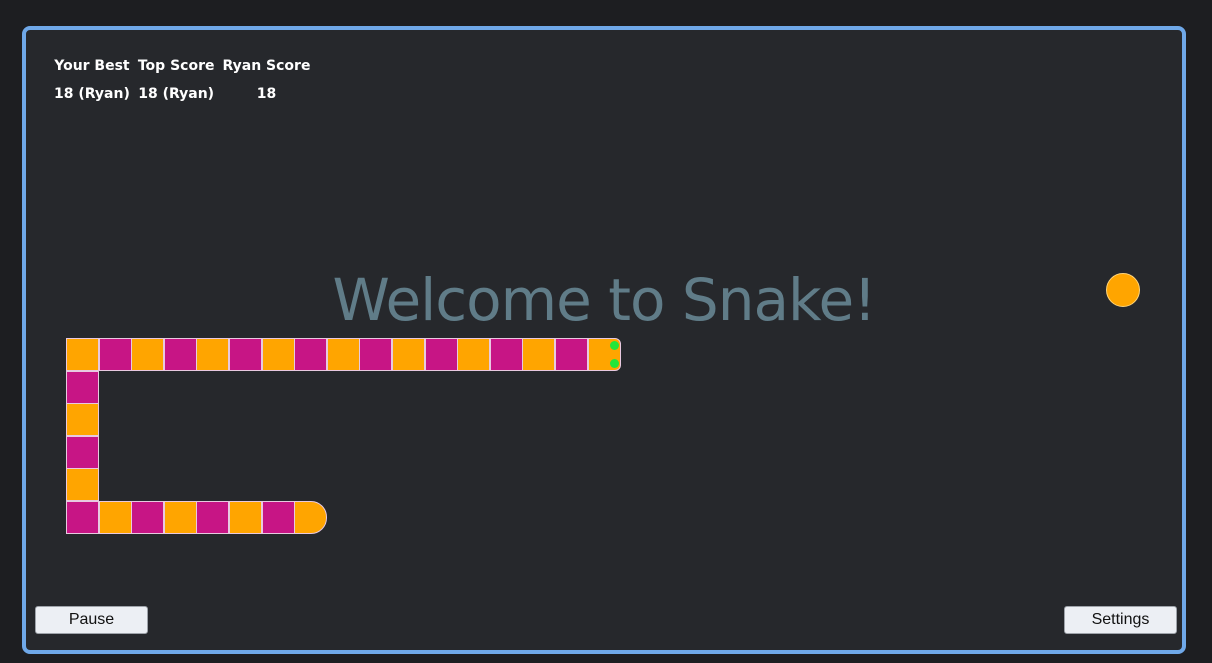  What do you see at coordinates (1120, 620) in the screenshot?
I see `settings-button: Settings` at bounding box center [1120, 620].